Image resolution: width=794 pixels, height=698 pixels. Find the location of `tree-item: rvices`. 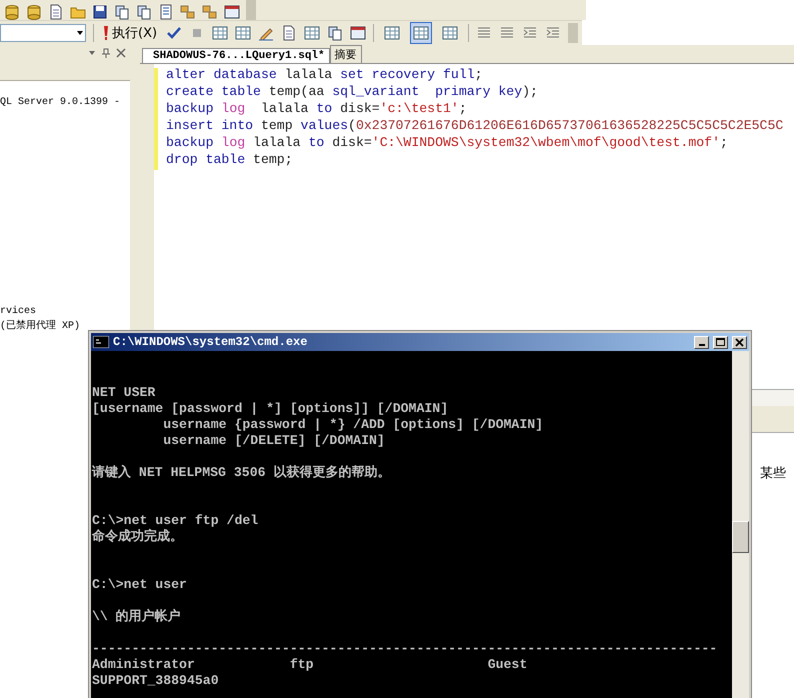

tree-item: rvices is located at coordinates (65, 311).